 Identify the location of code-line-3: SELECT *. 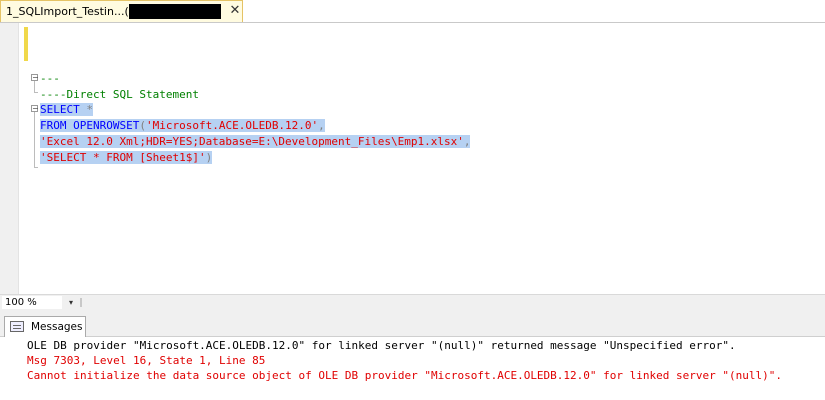
(66, 109).